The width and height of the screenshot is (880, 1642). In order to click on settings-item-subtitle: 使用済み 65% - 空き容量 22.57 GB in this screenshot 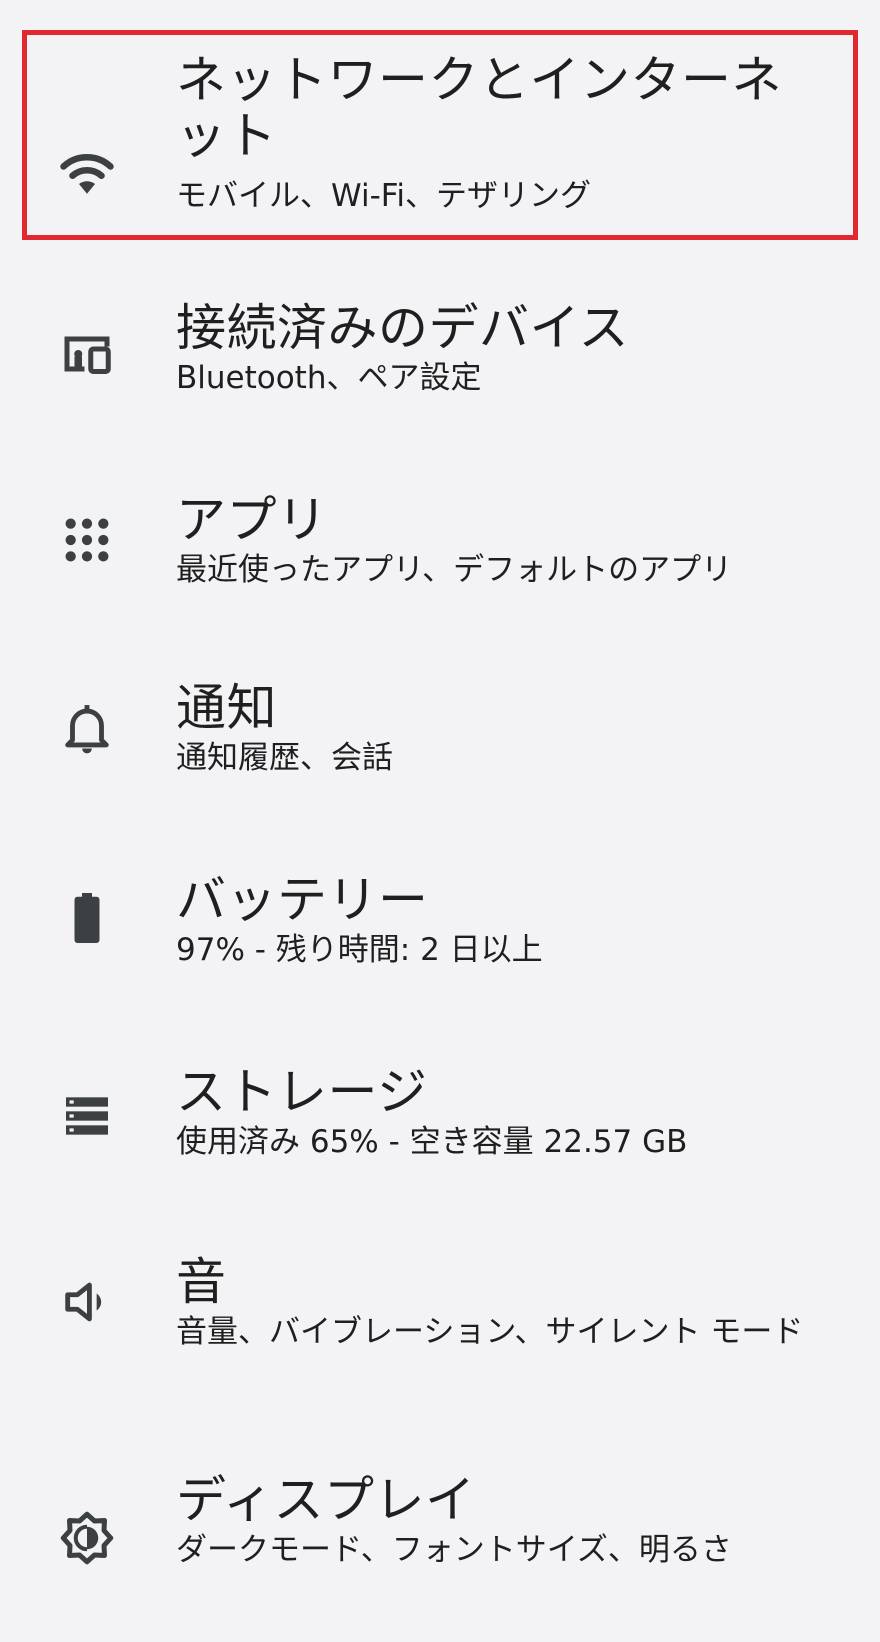, I will do `click(432, 1142)`.